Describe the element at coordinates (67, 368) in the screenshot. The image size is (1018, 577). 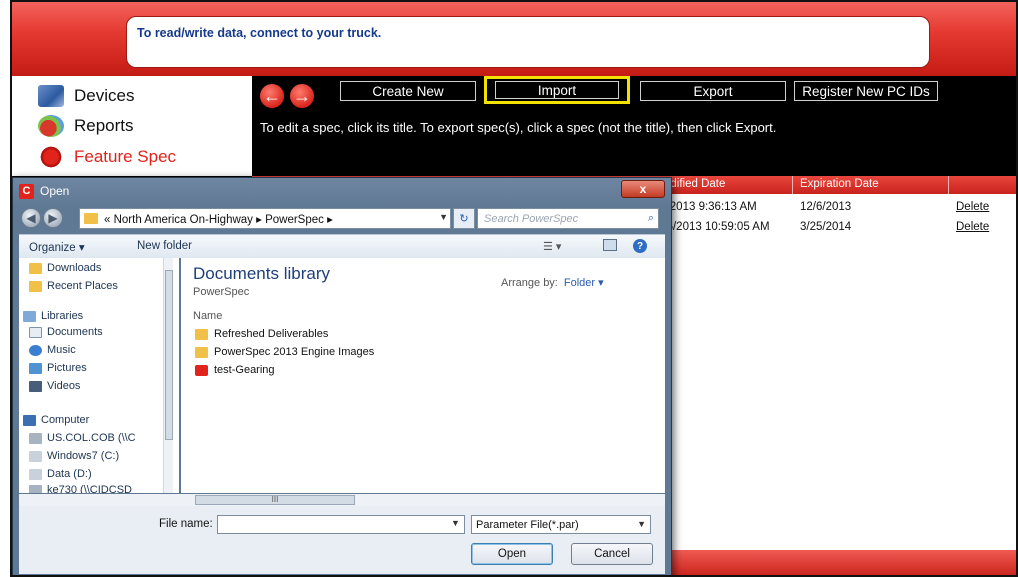
I see `nav-item-label: Pictures` at that location.